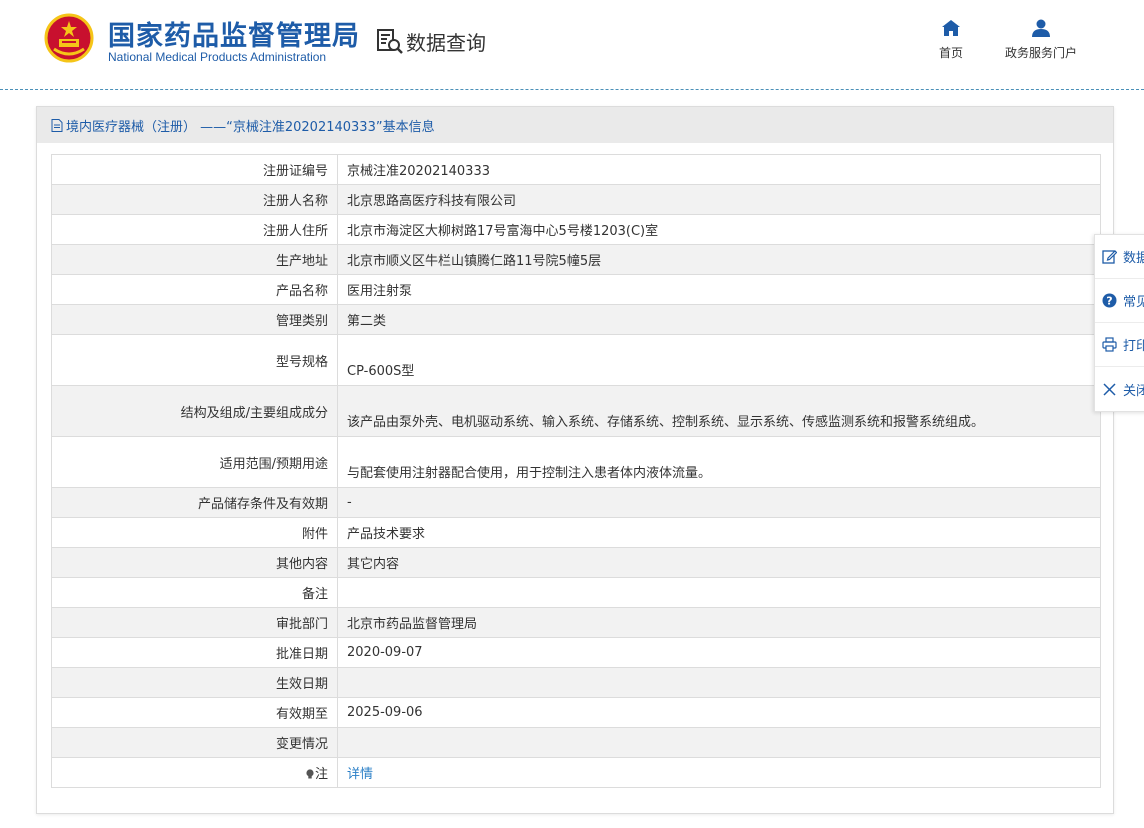  Describe the element at coordinates (194, 169) in the screenshot. I see `field-label: 注册证编号` at that location.